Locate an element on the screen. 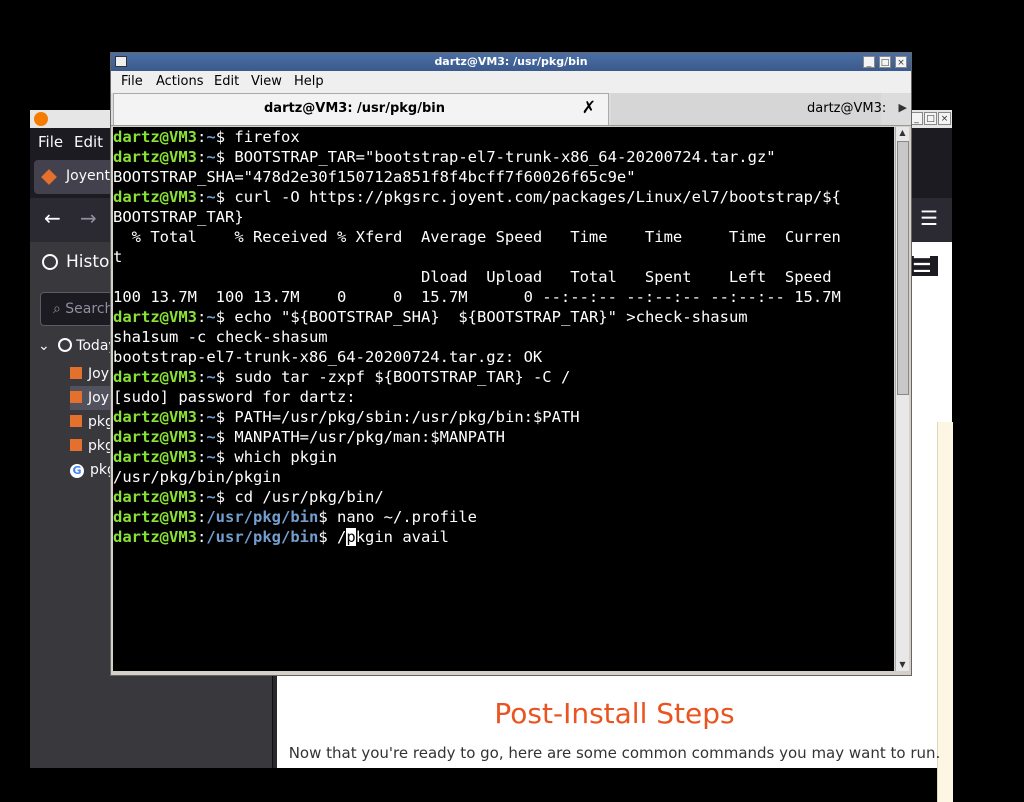 This screenshot has width=1024, height=802. command-text: MANPATH=/usr/pkg/man:$MANPATH is located at coordinates (365, 437).